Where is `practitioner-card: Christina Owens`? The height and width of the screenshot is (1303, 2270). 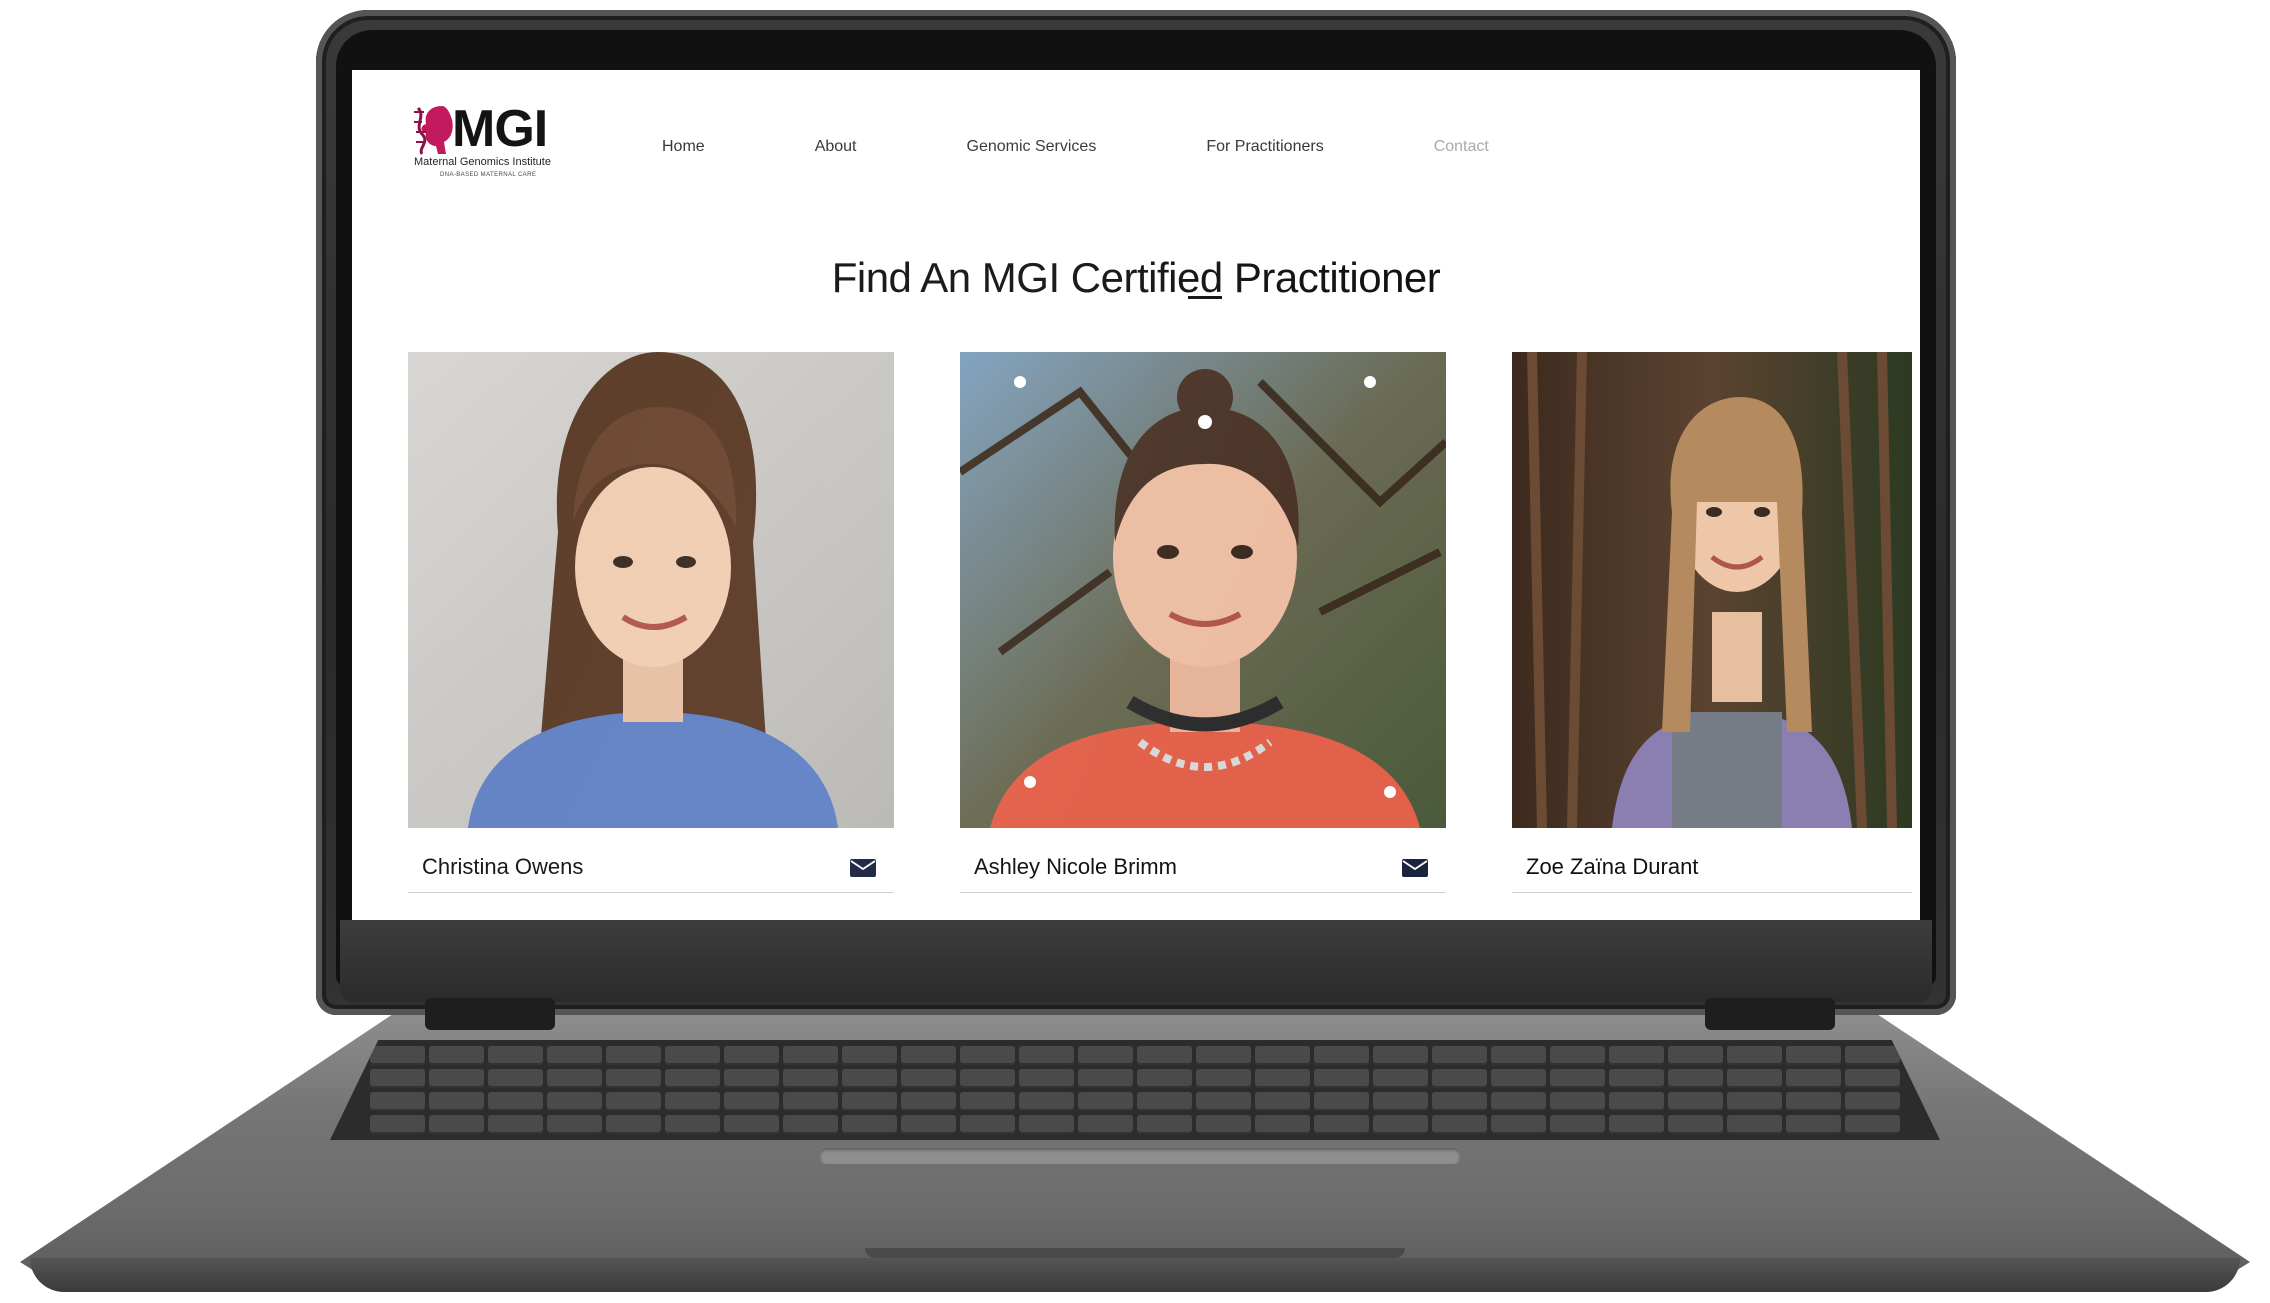
practitioner-card: Christina Owens is located at coordinates (651, 632).